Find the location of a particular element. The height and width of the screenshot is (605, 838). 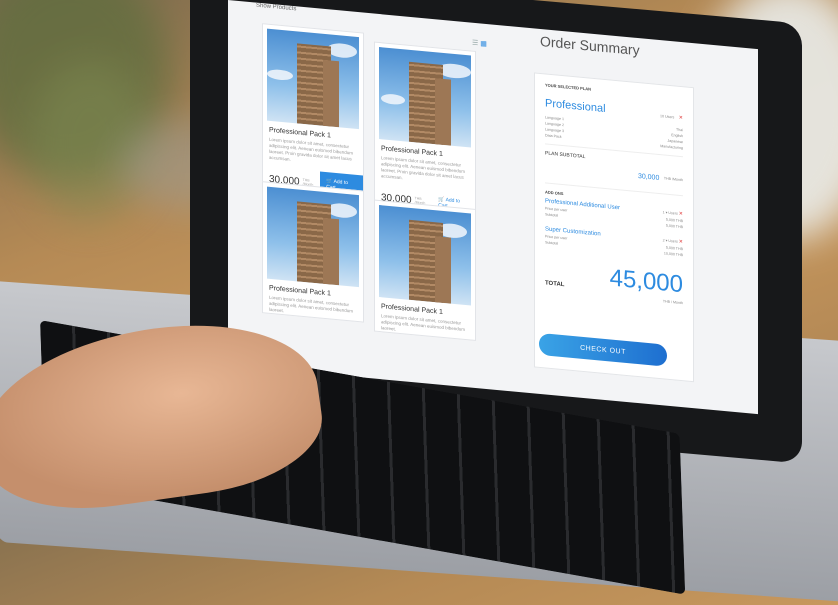

language-value: Thai is located at coordinates (679, 130).